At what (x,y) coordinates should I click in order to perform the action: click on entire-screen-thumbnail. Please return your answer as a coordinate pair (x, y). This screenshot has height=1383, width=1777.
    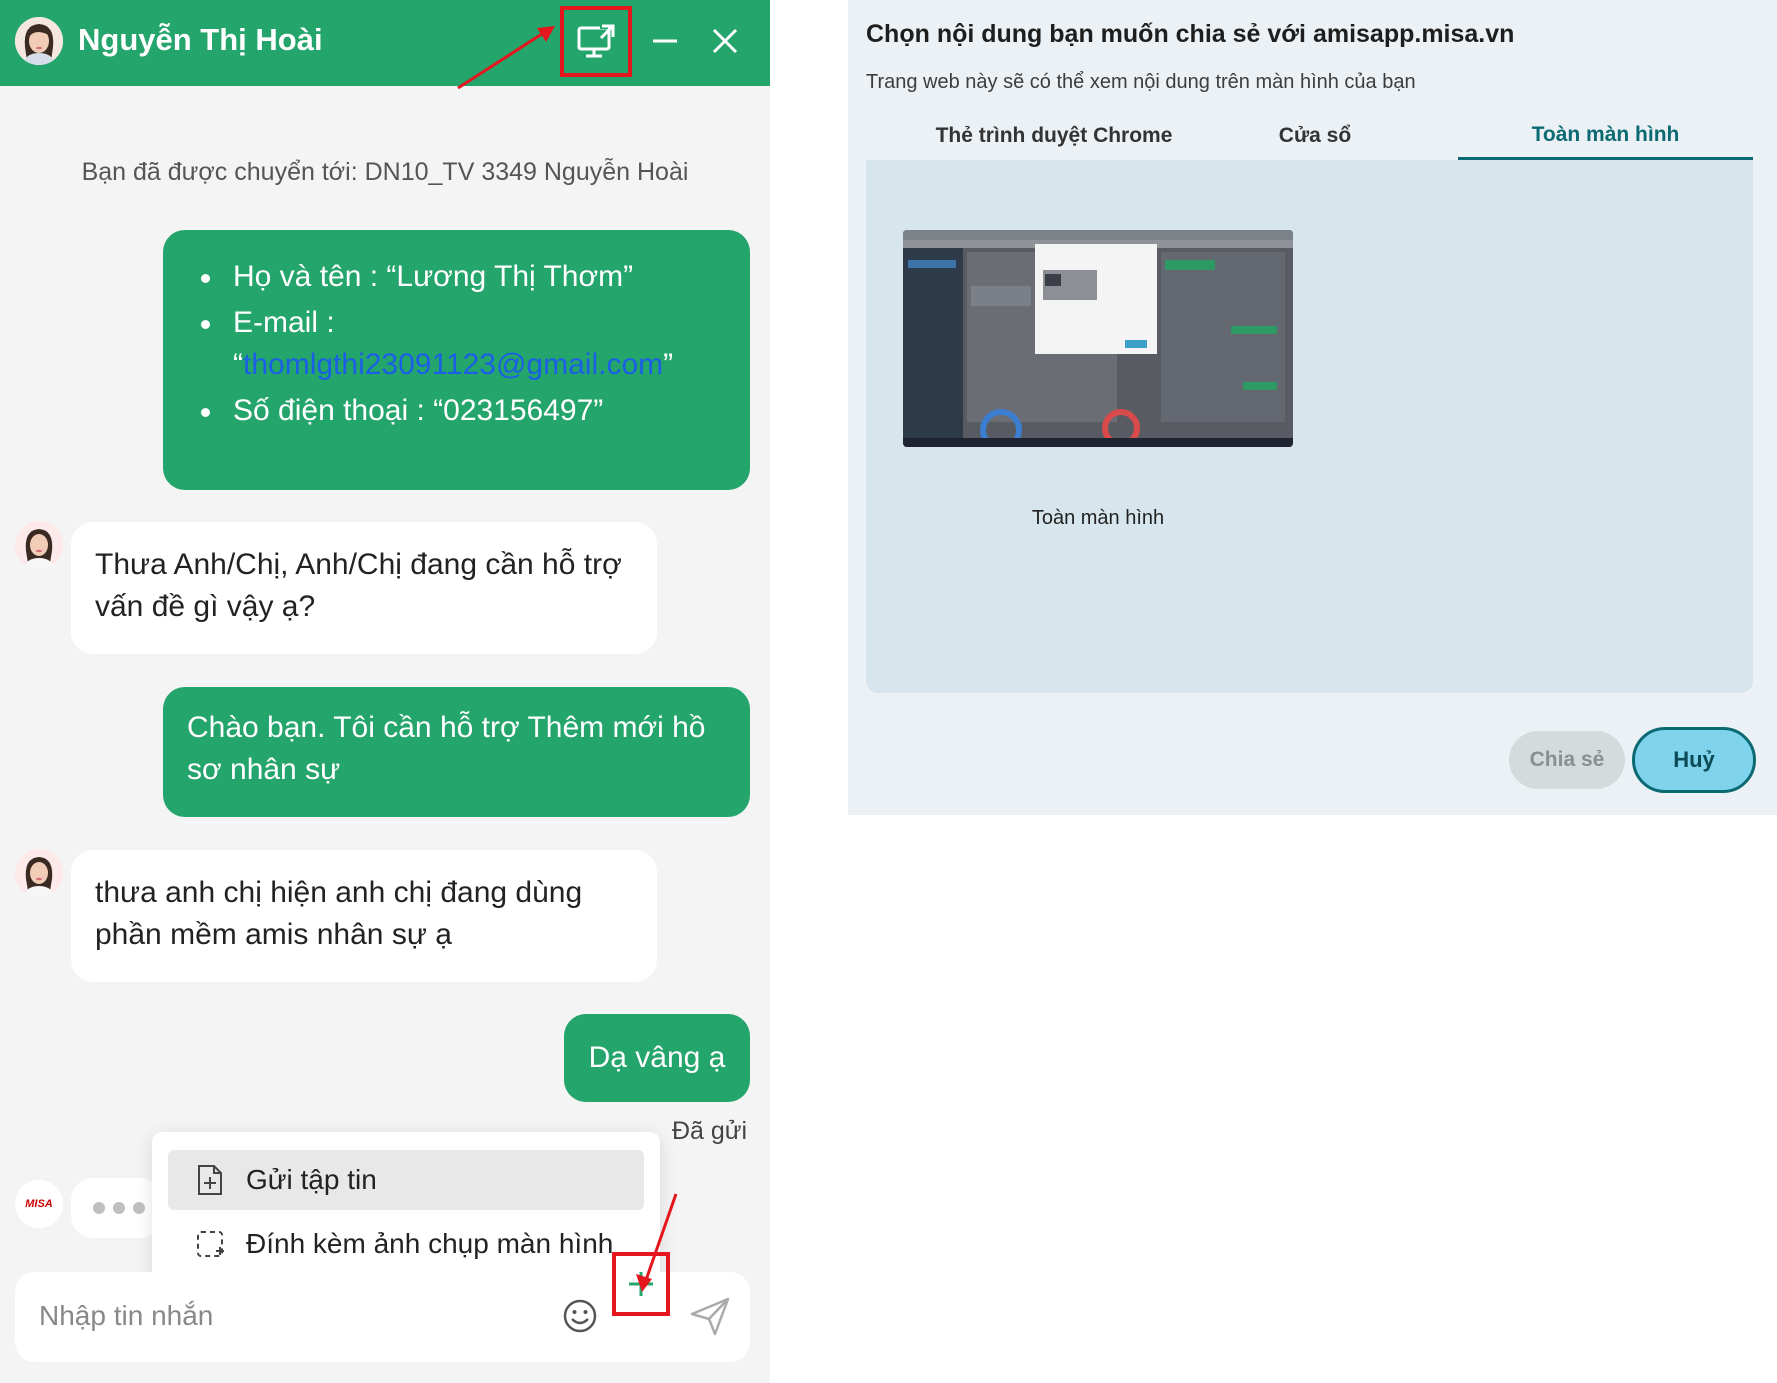
    Looking at the image, I should click on (1098, 338).